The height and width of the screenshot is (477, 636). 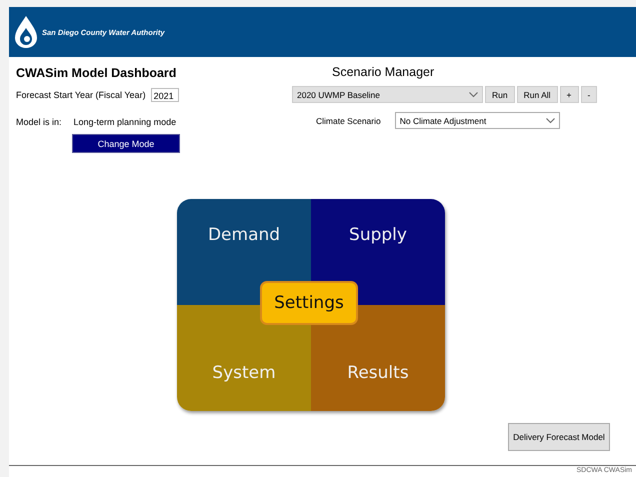 What do you see at coordinates (569, 94) in the screenshot?
I see `toolbar-button: +` at bounding box center [569, 94].